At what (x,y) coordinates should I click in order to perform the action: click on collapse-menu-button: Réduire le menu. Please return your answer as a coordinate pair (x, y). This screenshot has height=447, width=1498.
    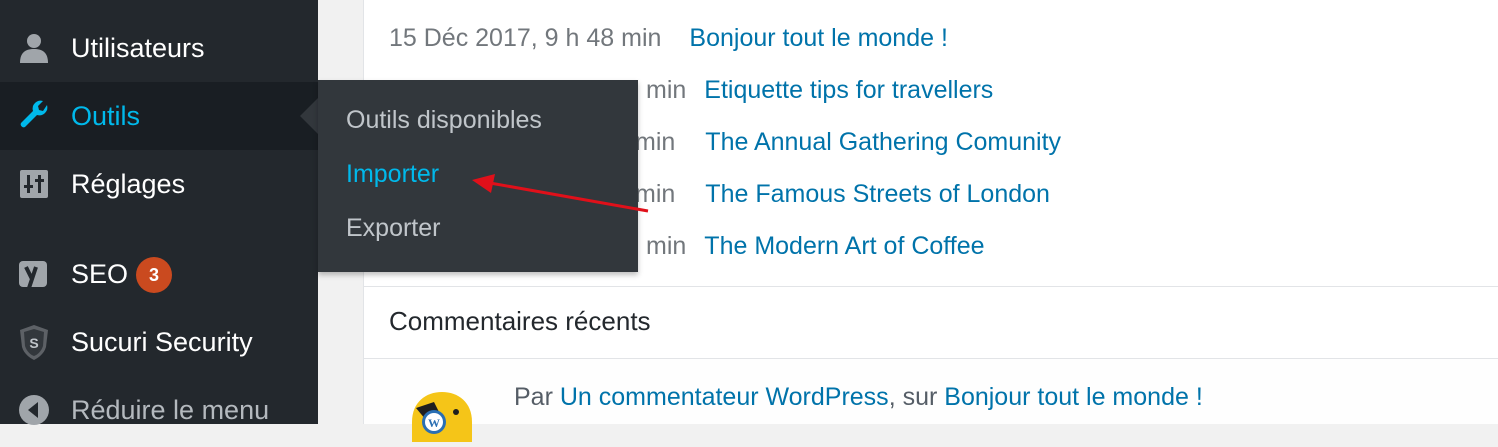
    Looking at the image, I should click on (159, 410).